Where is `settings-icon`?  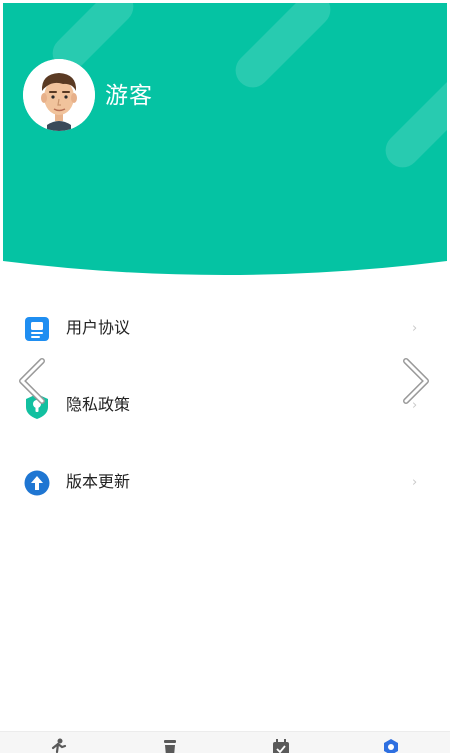 settings-icon is located at coordinates (391, 745).